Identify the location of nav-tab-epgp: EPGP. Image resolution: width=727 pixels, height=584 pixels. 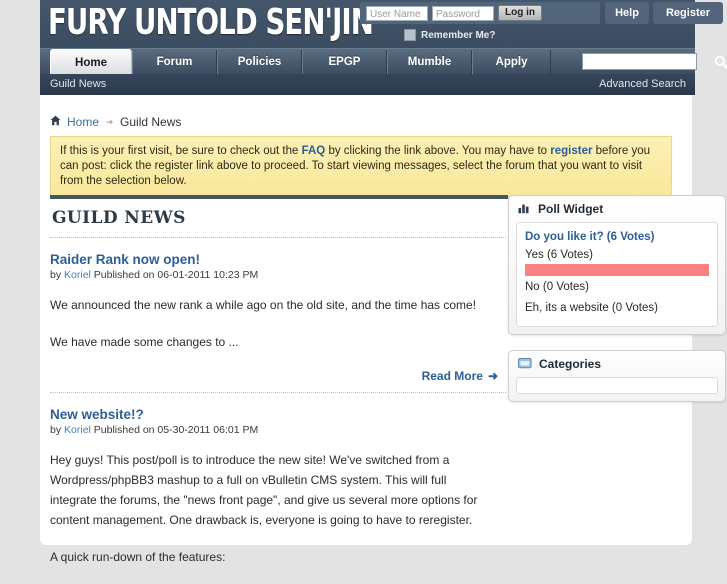
(344, 62).